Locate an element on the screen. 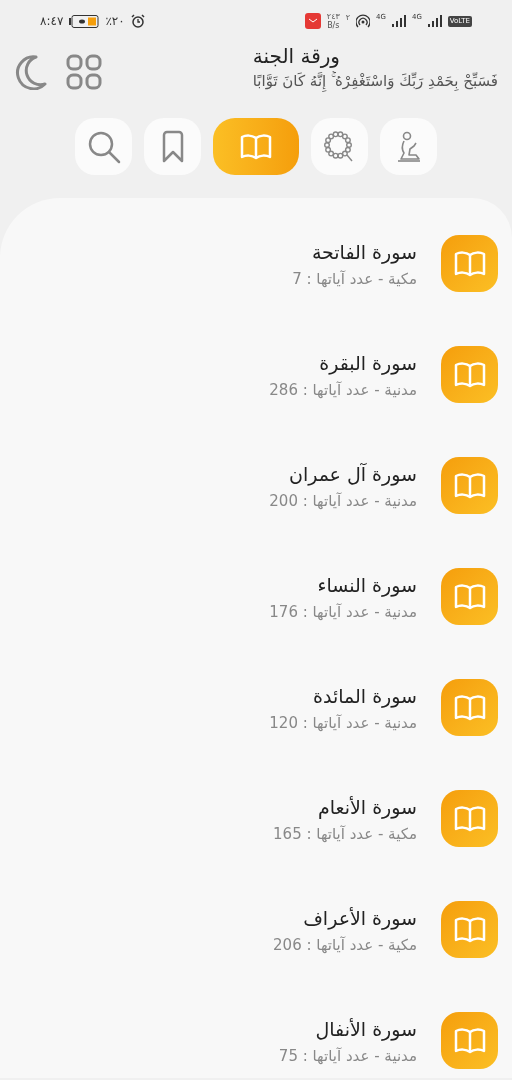  surah-info: مدنية - عدد آياتها : 200 is located at coordinates (343, 501).